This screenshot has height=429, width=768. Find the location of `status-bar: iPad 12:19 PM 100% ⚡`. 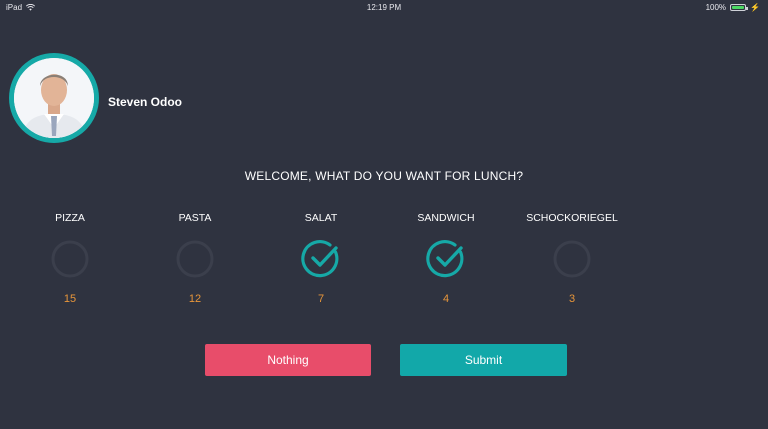

status-bar: iPad 12:19 PM 100% ⚡ is located at coordinates (384, 8).